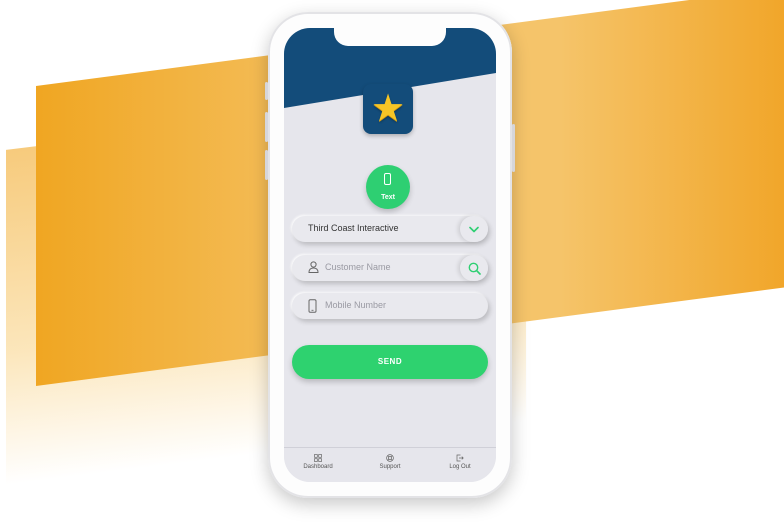 The height and width of the screenshot is (522, 784). What do you see at coordinates (388, 187) in the screenshot?
I see `text-mode-button: Text` at bounding box center [388, 187].